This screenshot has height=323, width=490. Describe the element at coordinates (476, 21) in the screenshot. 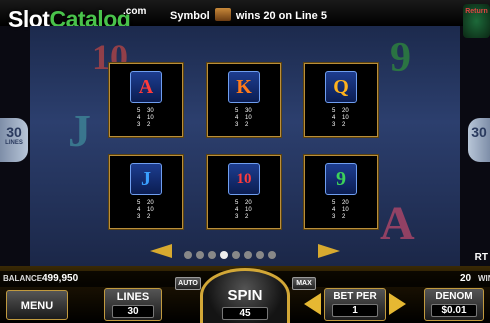

I see `corner-game-logo: Return` at that location.